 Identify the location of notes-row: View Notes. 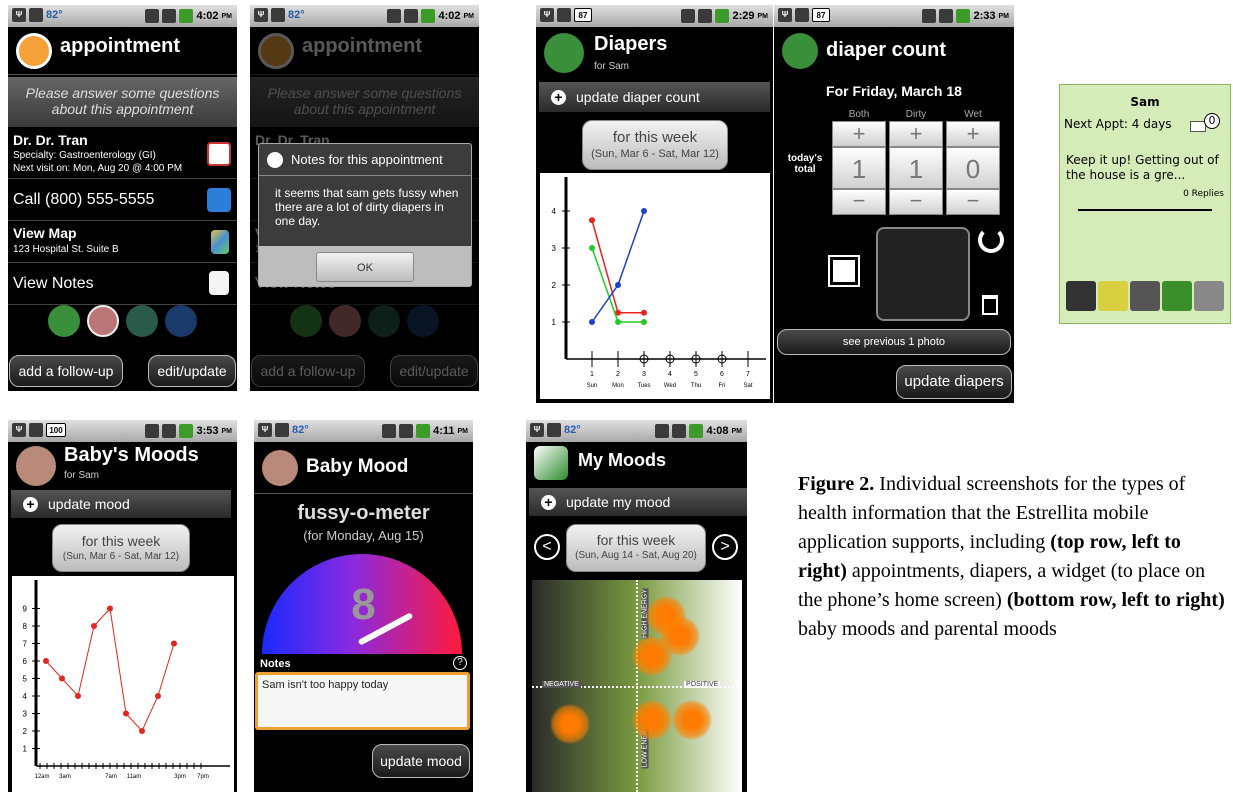
(122, 284).